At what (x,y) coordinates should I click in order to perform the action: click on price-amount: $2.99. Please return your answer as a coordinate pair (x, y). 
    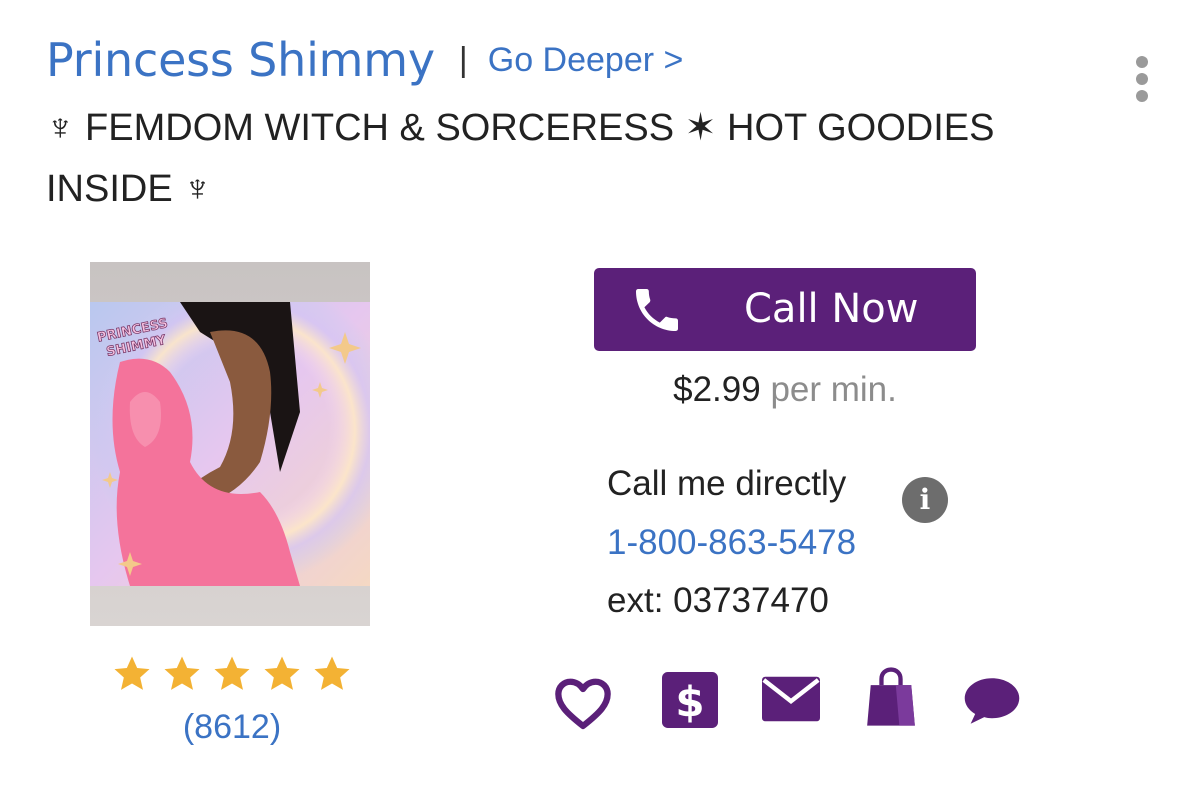
    Looking at the image, I should click on (717, 389).